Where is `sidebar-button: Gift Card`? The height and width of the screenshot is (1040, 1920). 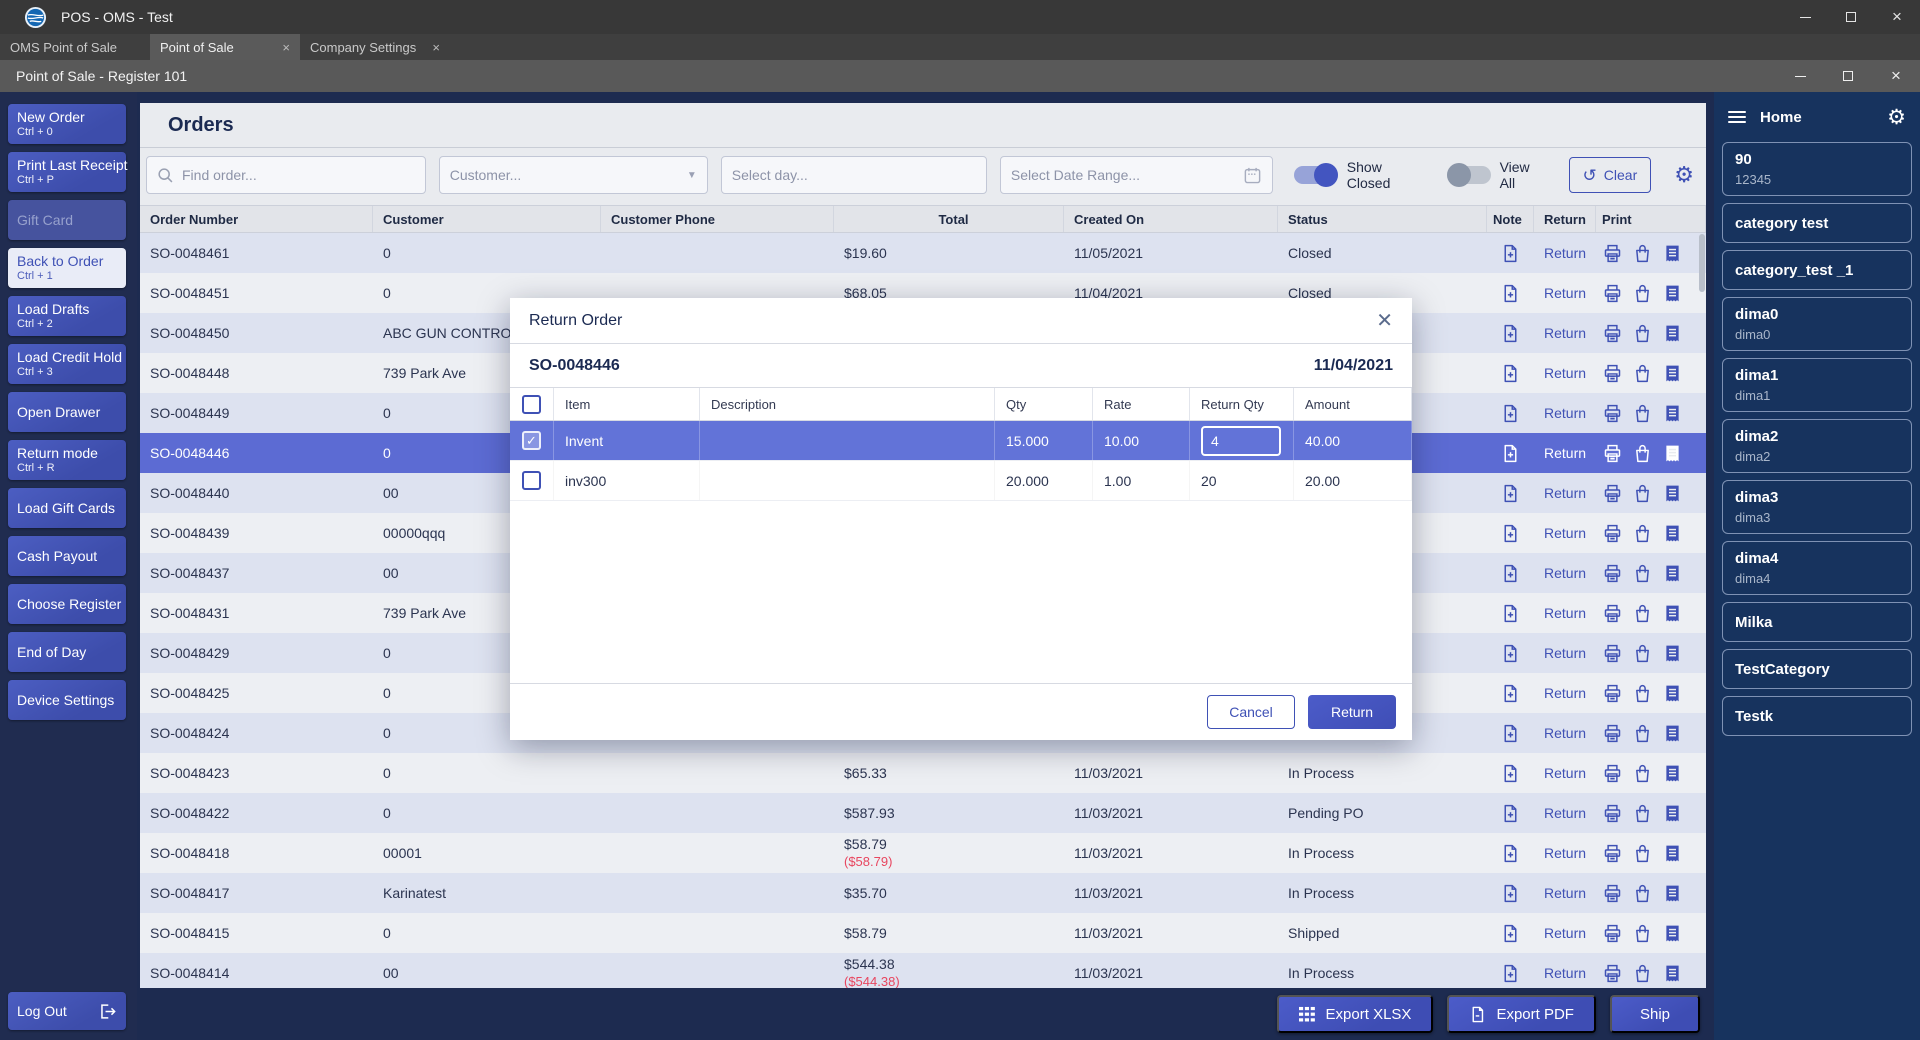 sidebar-button: Gift Card is located at coordinates (67, 220).